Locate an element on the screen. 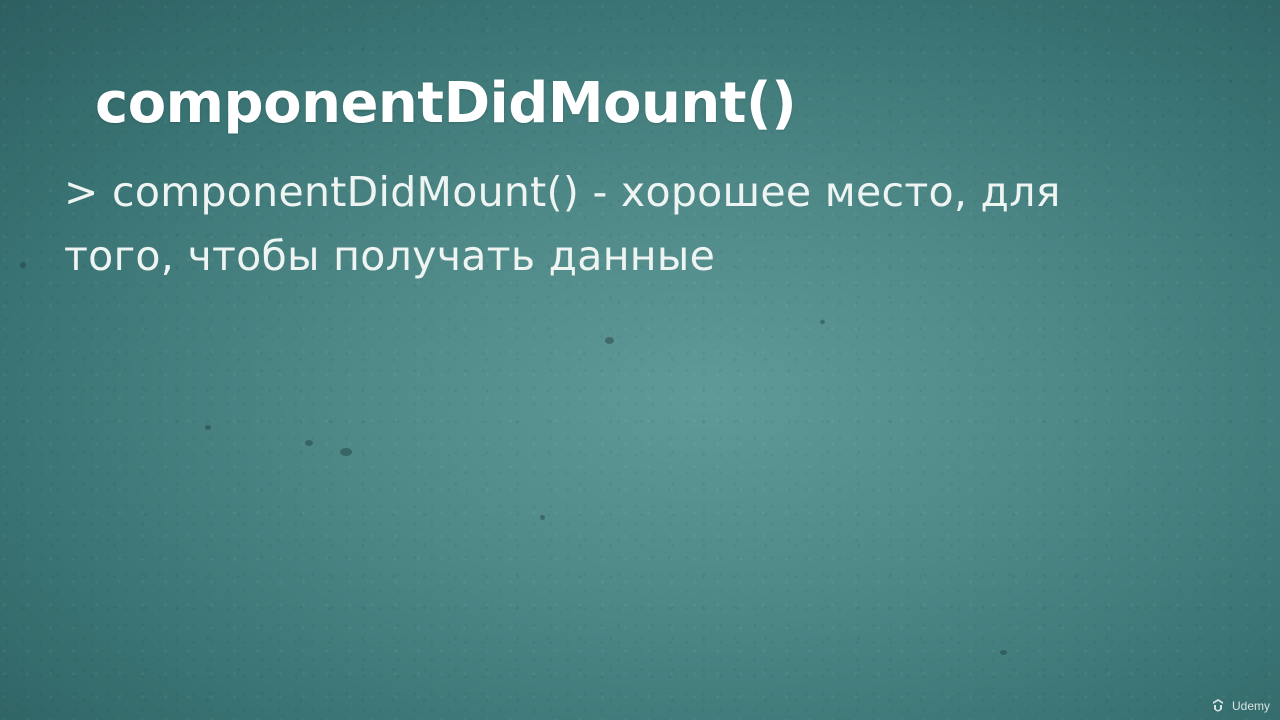  udemy-logo-label: Udemy is located at coordinates (1250, 706).